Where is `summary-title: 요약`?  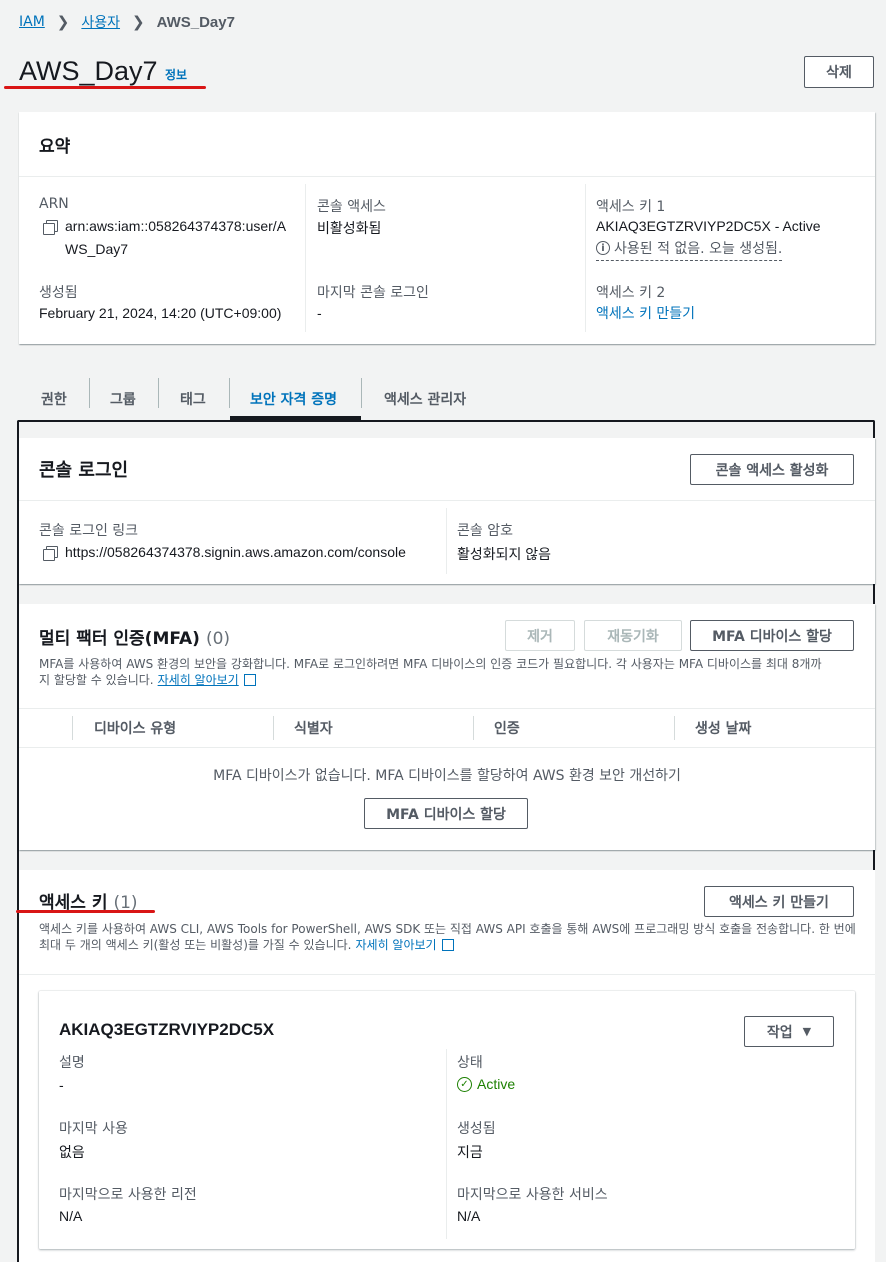 summary-title: 요약 is located at coordinates (55, 147).